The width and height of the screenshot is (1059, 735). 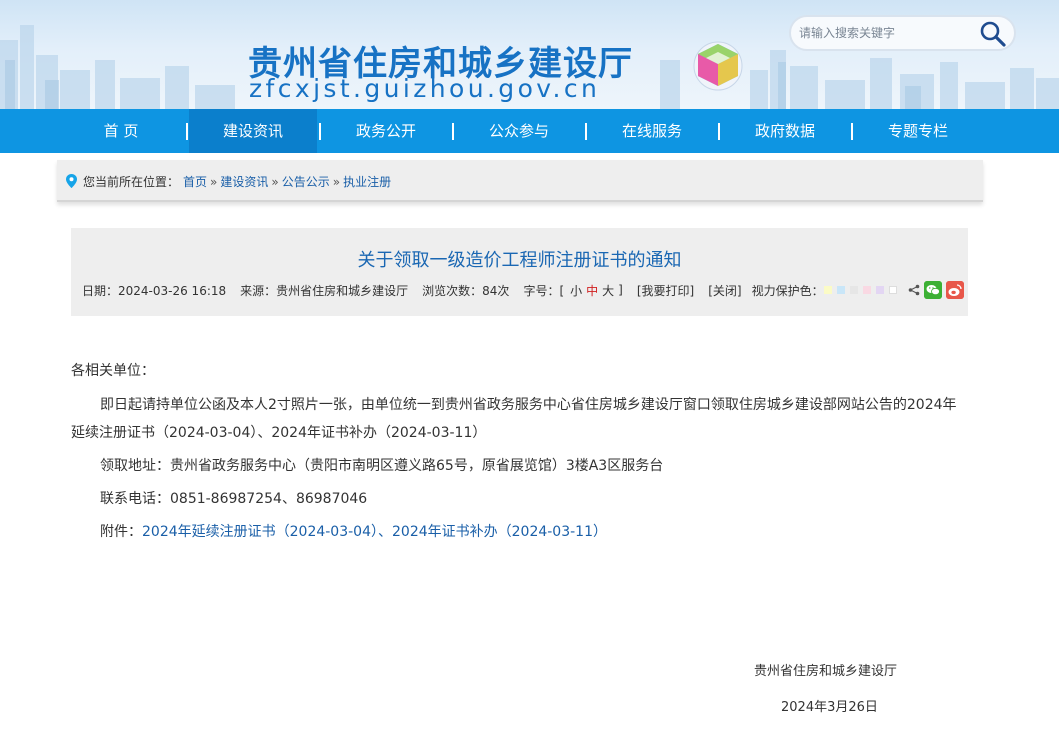 What do you see at coordinates (544, 290) in the screenshot?
I see `font-size-label: 字号：[` at bounding box center [544, 290].